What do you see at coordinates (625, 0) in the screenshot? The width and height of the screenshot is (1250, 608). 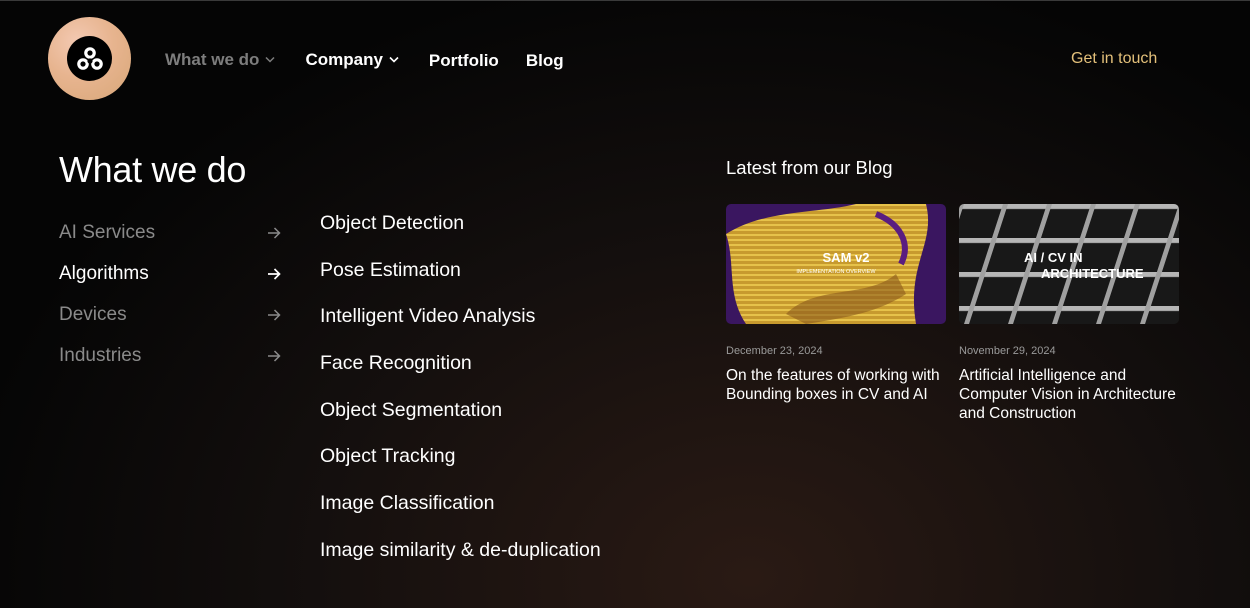 I see `top-border` at bounding box center [625, 0].